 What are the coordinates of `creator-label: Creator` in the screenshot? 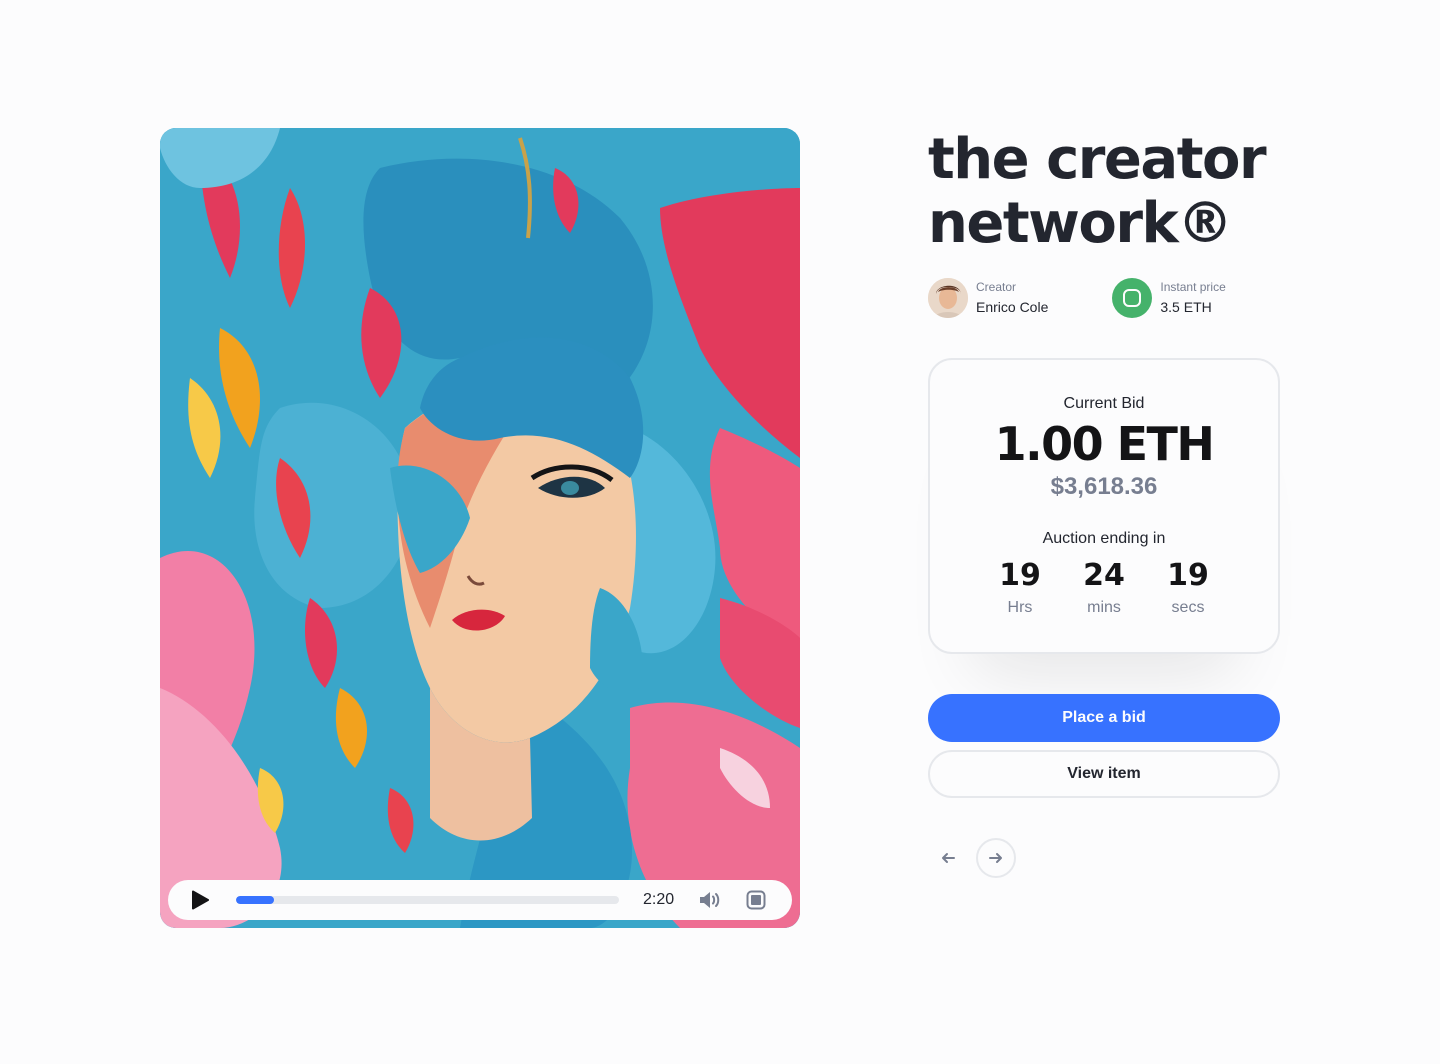 It's located at (996, 287).